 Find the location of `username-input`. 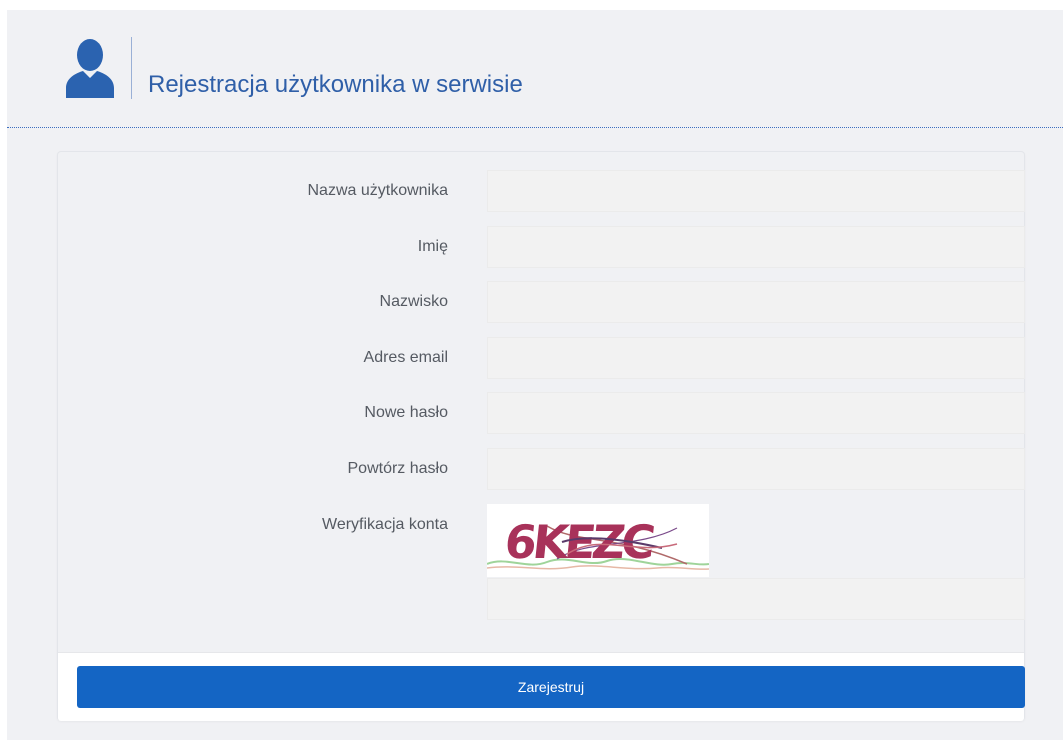

username-input is located at coordinates (756, 191).